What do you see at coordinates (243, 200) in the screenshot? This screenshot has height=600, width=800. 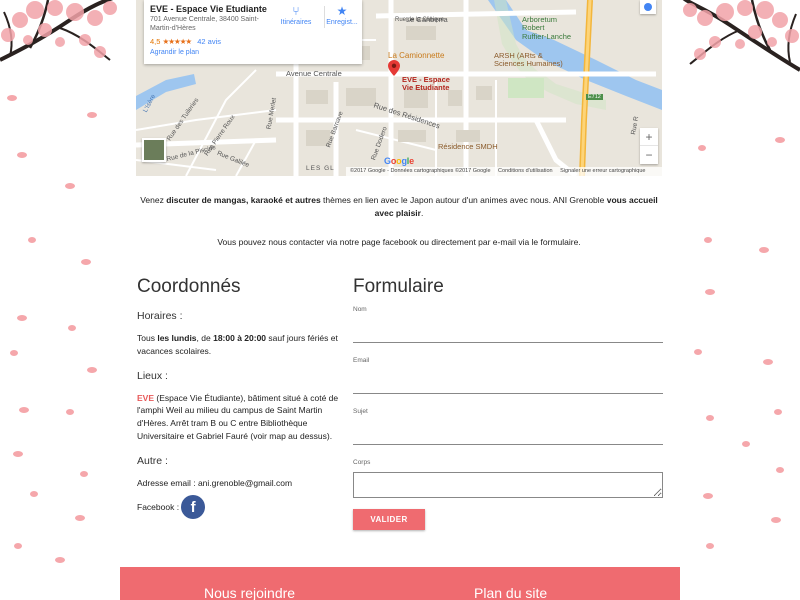 I see `intro-bold: discuter de mangas, karaoké et autres` at bounding box center [243, 200].